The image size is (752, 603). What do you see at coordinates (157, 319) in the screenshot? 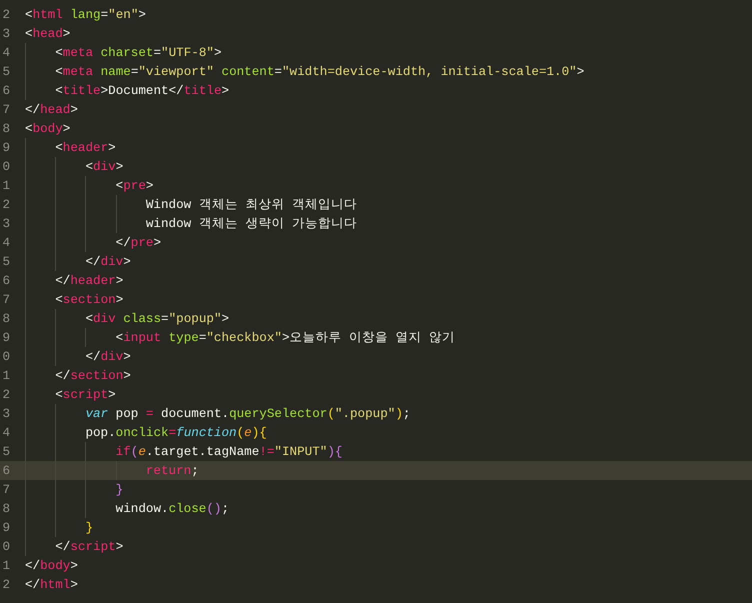
I see `code-line: <div class="popup">` at bounding box center [157, 319].